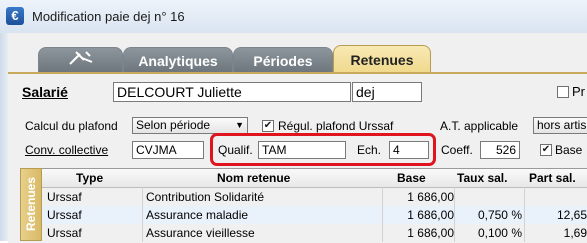  Describe the element at coordinates (571, 215) in the screenshot. I see `cell-part: 12,65` at that location.